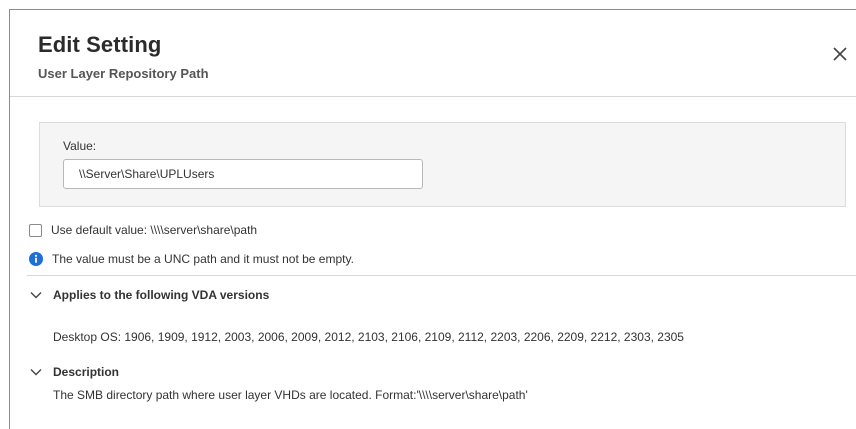 This screenshot has width=856, height=429. What do you see at coordinates (154, 230) in the screenshot?
I see `use-default-label: Use default value: \\\\server\share\path` at bounding box center [154, 230].